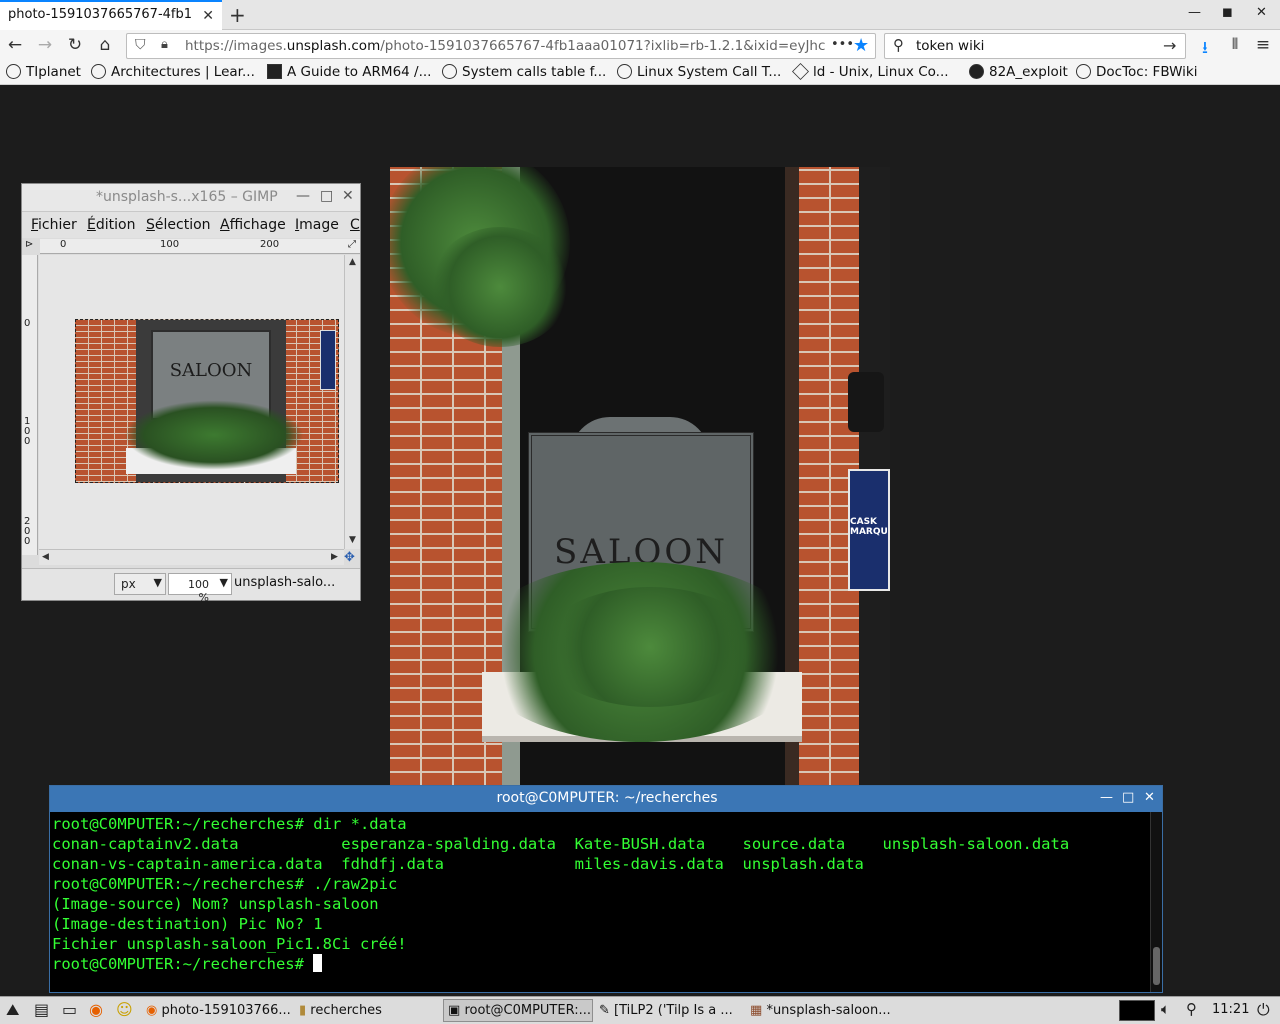  What do you see at coordinates (1035, 46) in the screenshot?
I see `search-bar: ⚲ token wiki →` at bounding box center [1035, 46].